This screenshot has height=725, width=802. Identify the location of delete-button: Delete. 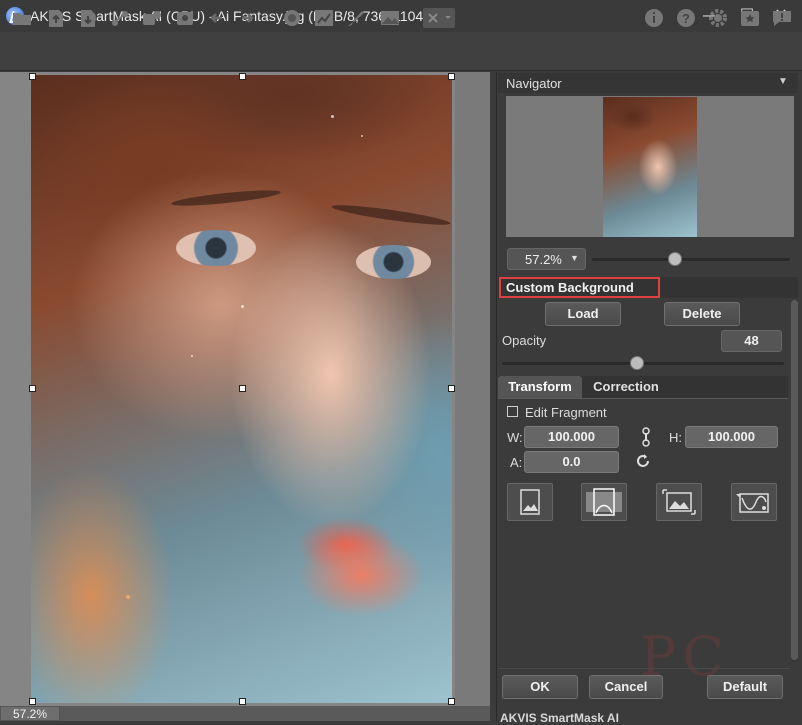
(702, 314).